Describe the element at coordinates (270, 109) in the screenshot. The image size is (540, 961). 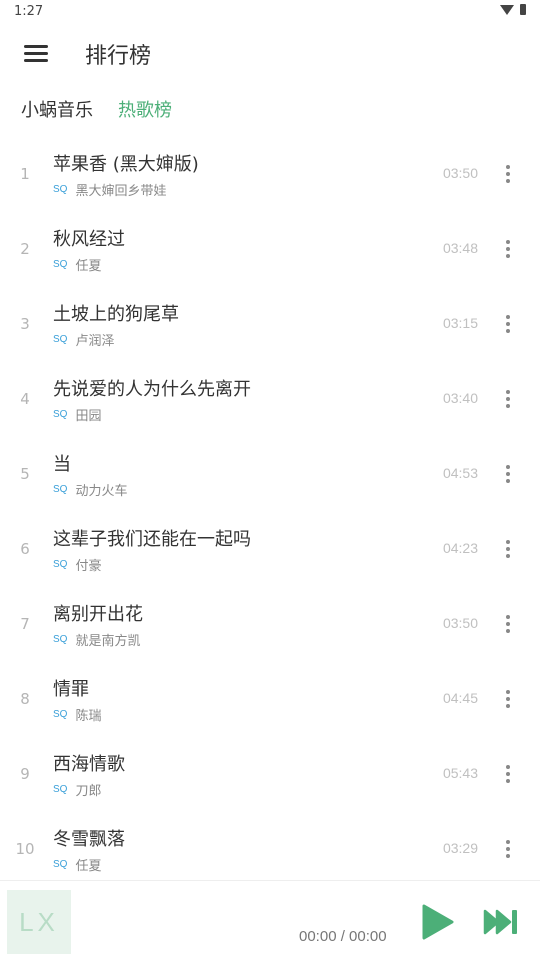
I see `tab-bar: 小蜗音乐 热歌榜` at that location.